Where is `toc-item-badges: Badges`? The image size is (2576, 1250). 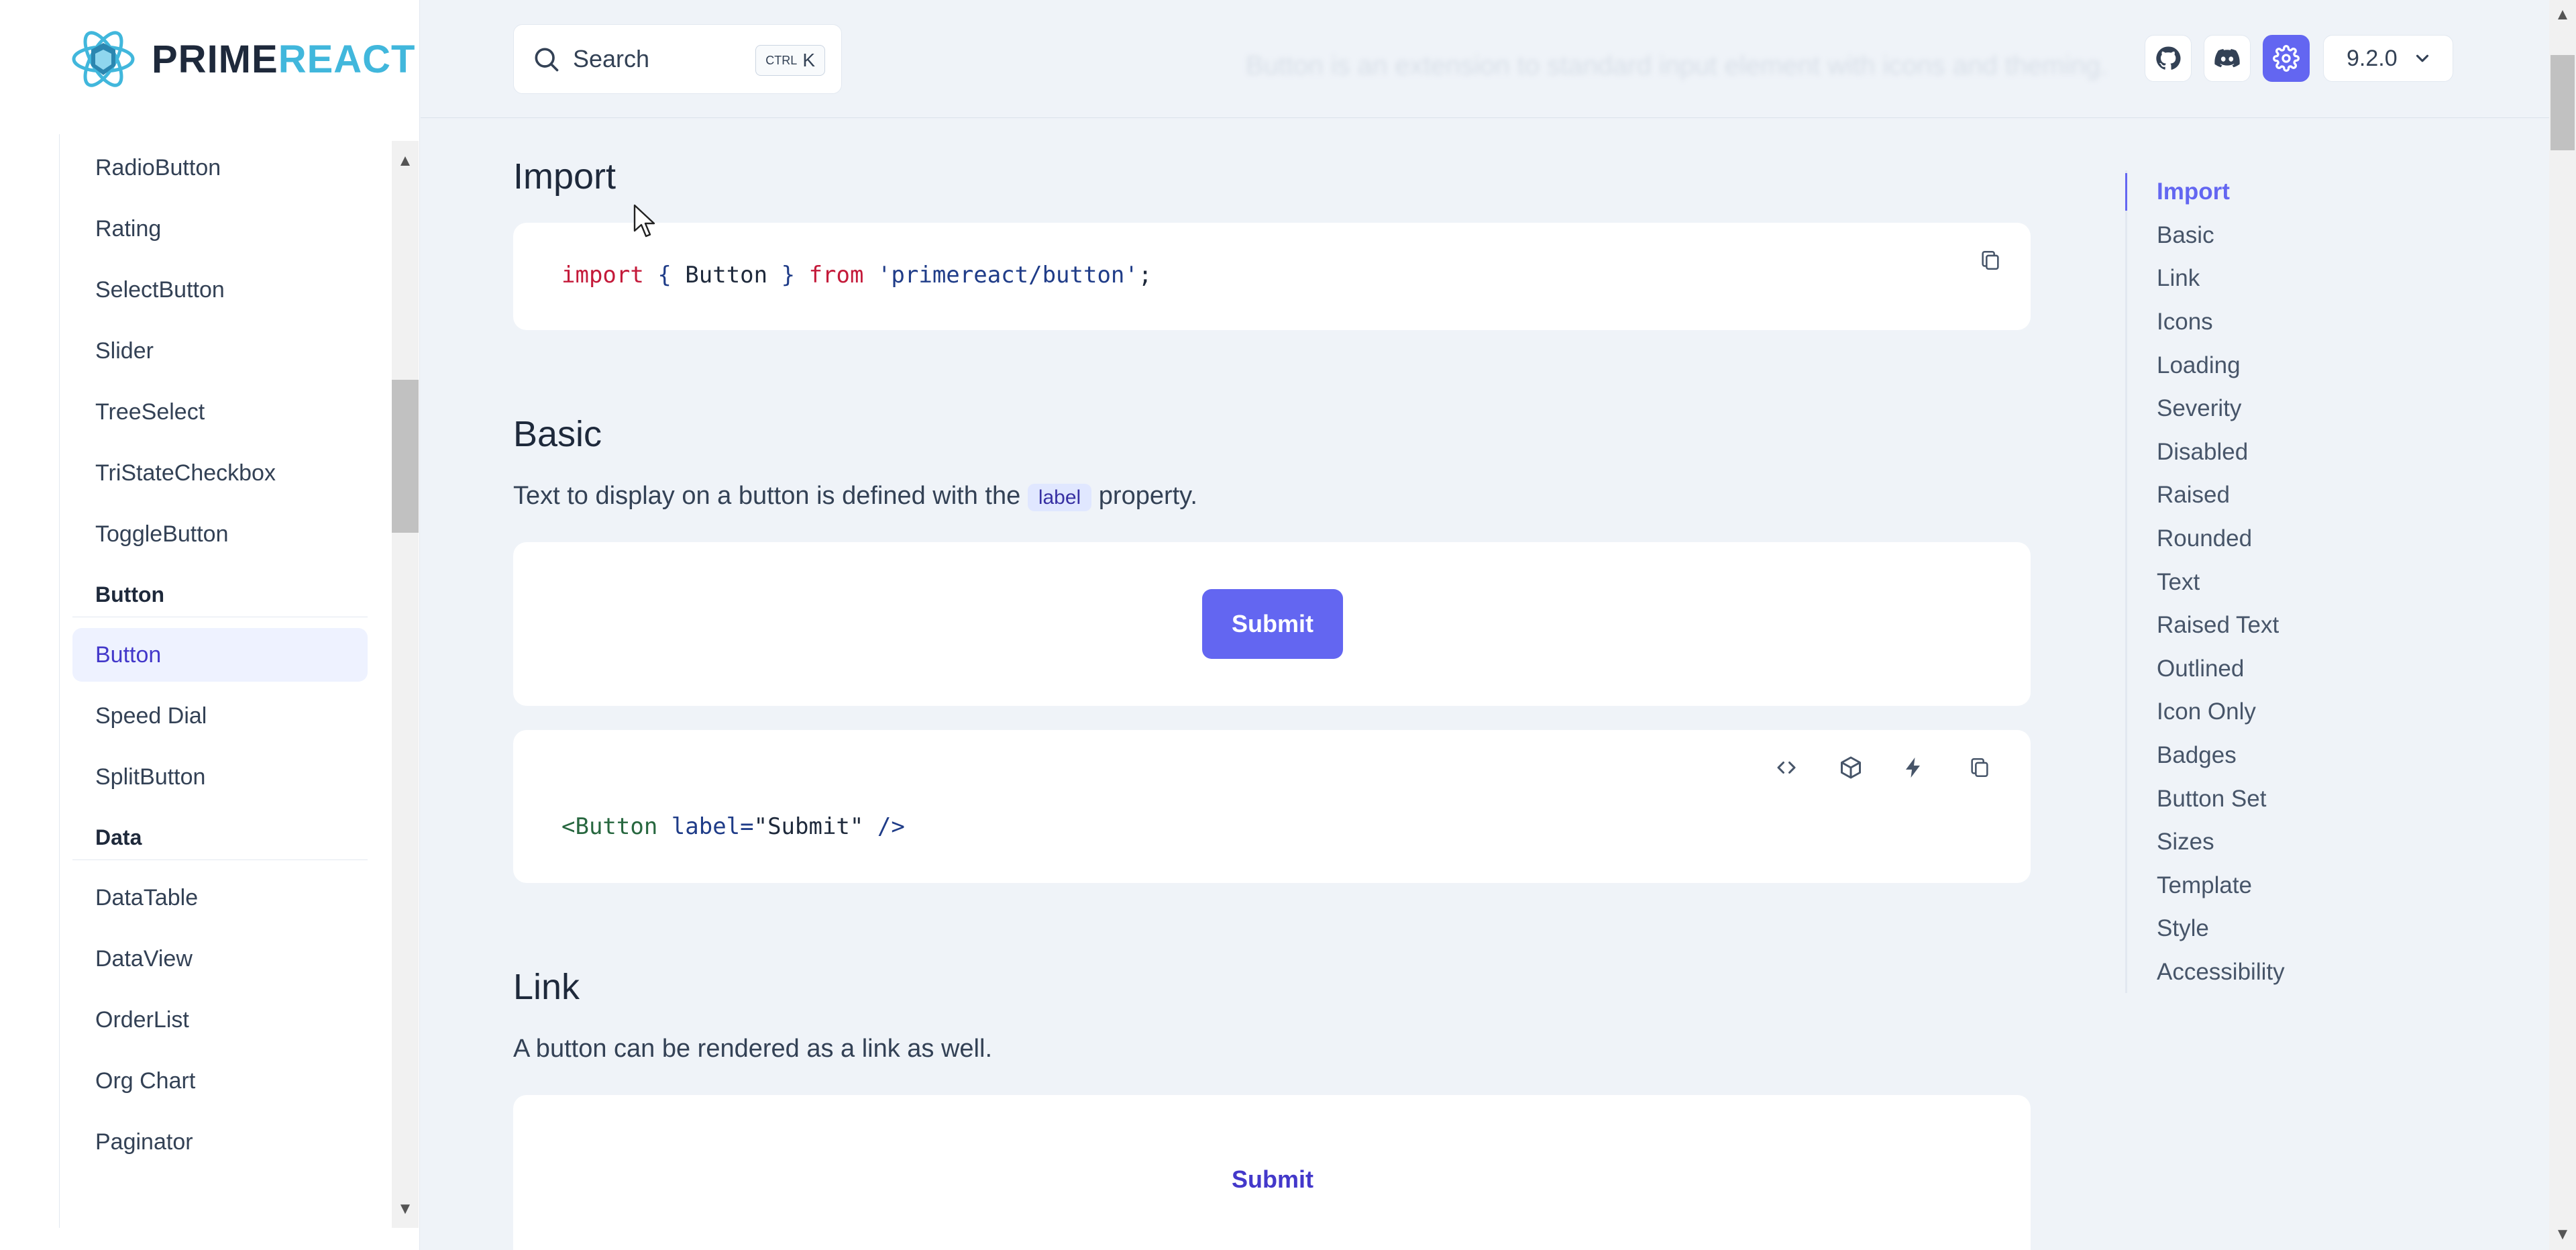
toc-item-badges: Badges is located at coordinates (2226, 756).